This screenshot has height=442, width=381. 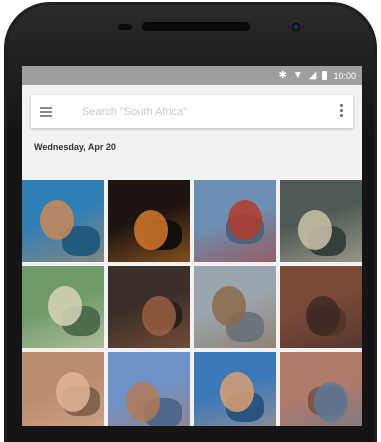 What do you see at coordinates (192, 75) in the screenshot?
I see `status-bar: ✱ ▼ ◢ 10:00` at bounding box center [192, 75].